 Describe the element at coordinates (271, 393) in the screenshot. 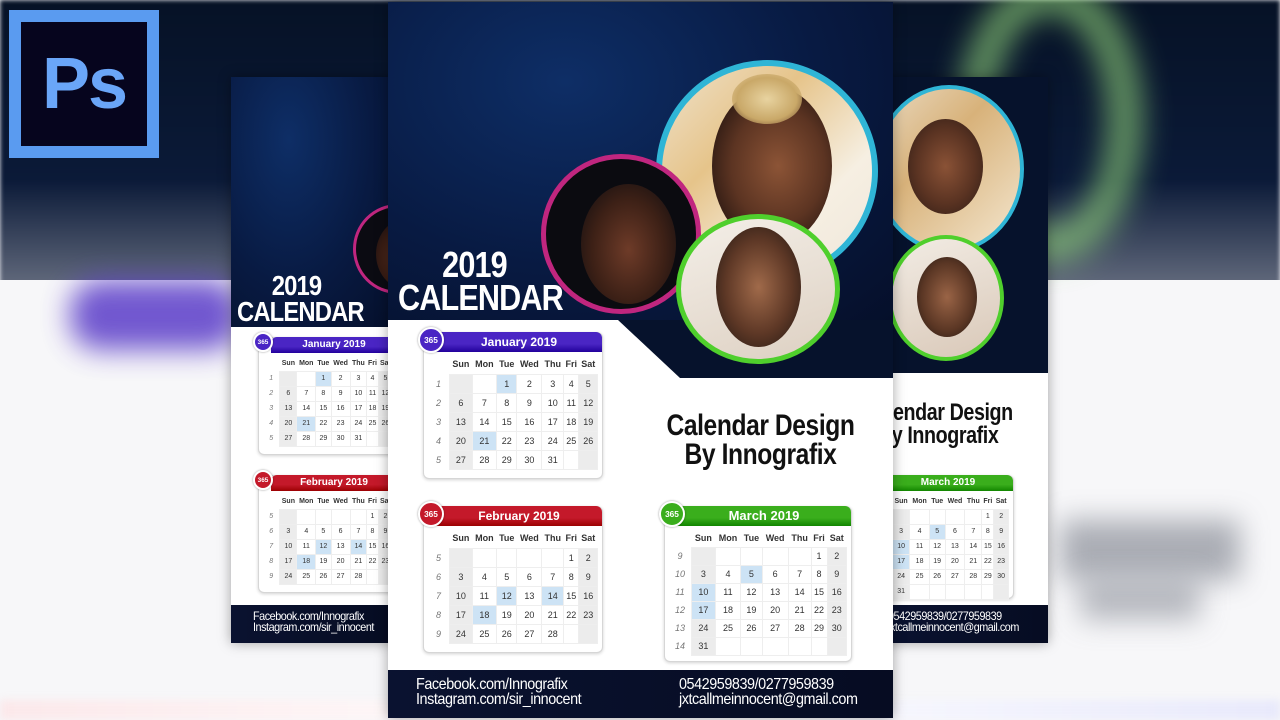

I see `week-number: 2` at that location.